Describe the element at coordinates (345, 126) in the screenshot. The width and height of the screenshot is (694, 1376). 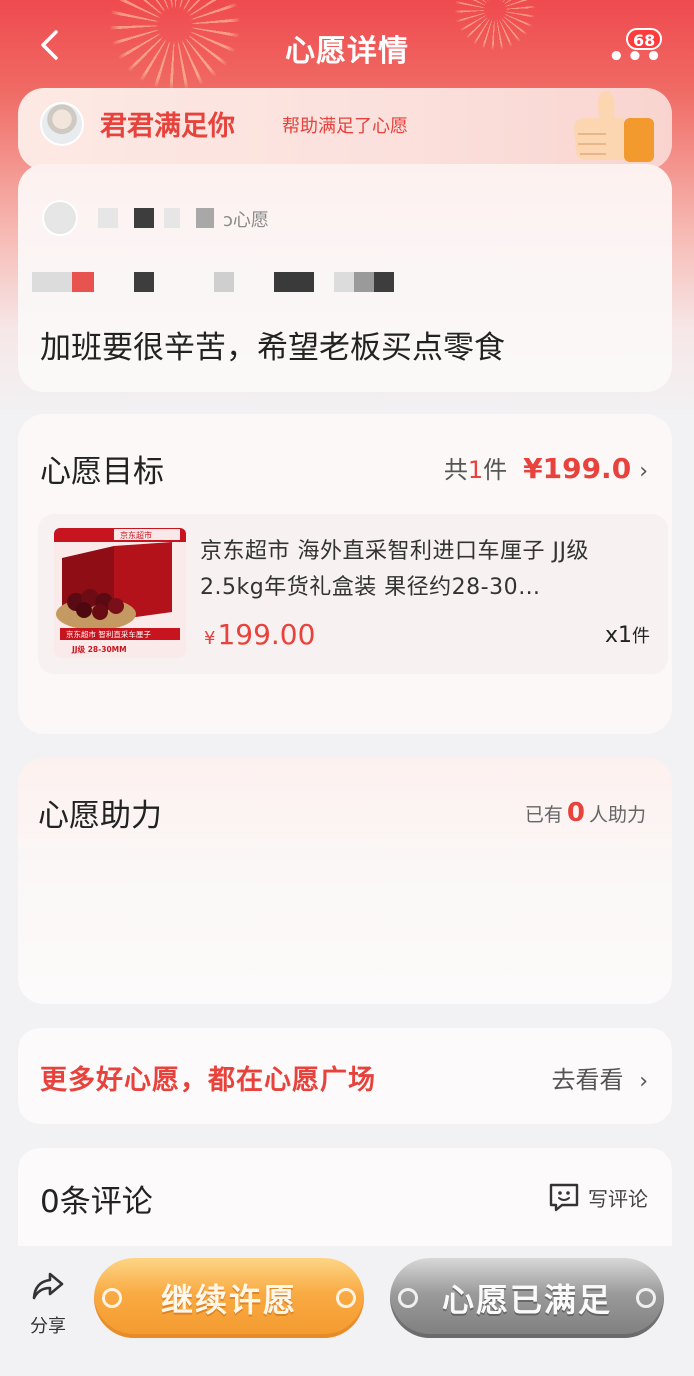
I see `helper-action-text: 帮助满足了心愿` at that location.